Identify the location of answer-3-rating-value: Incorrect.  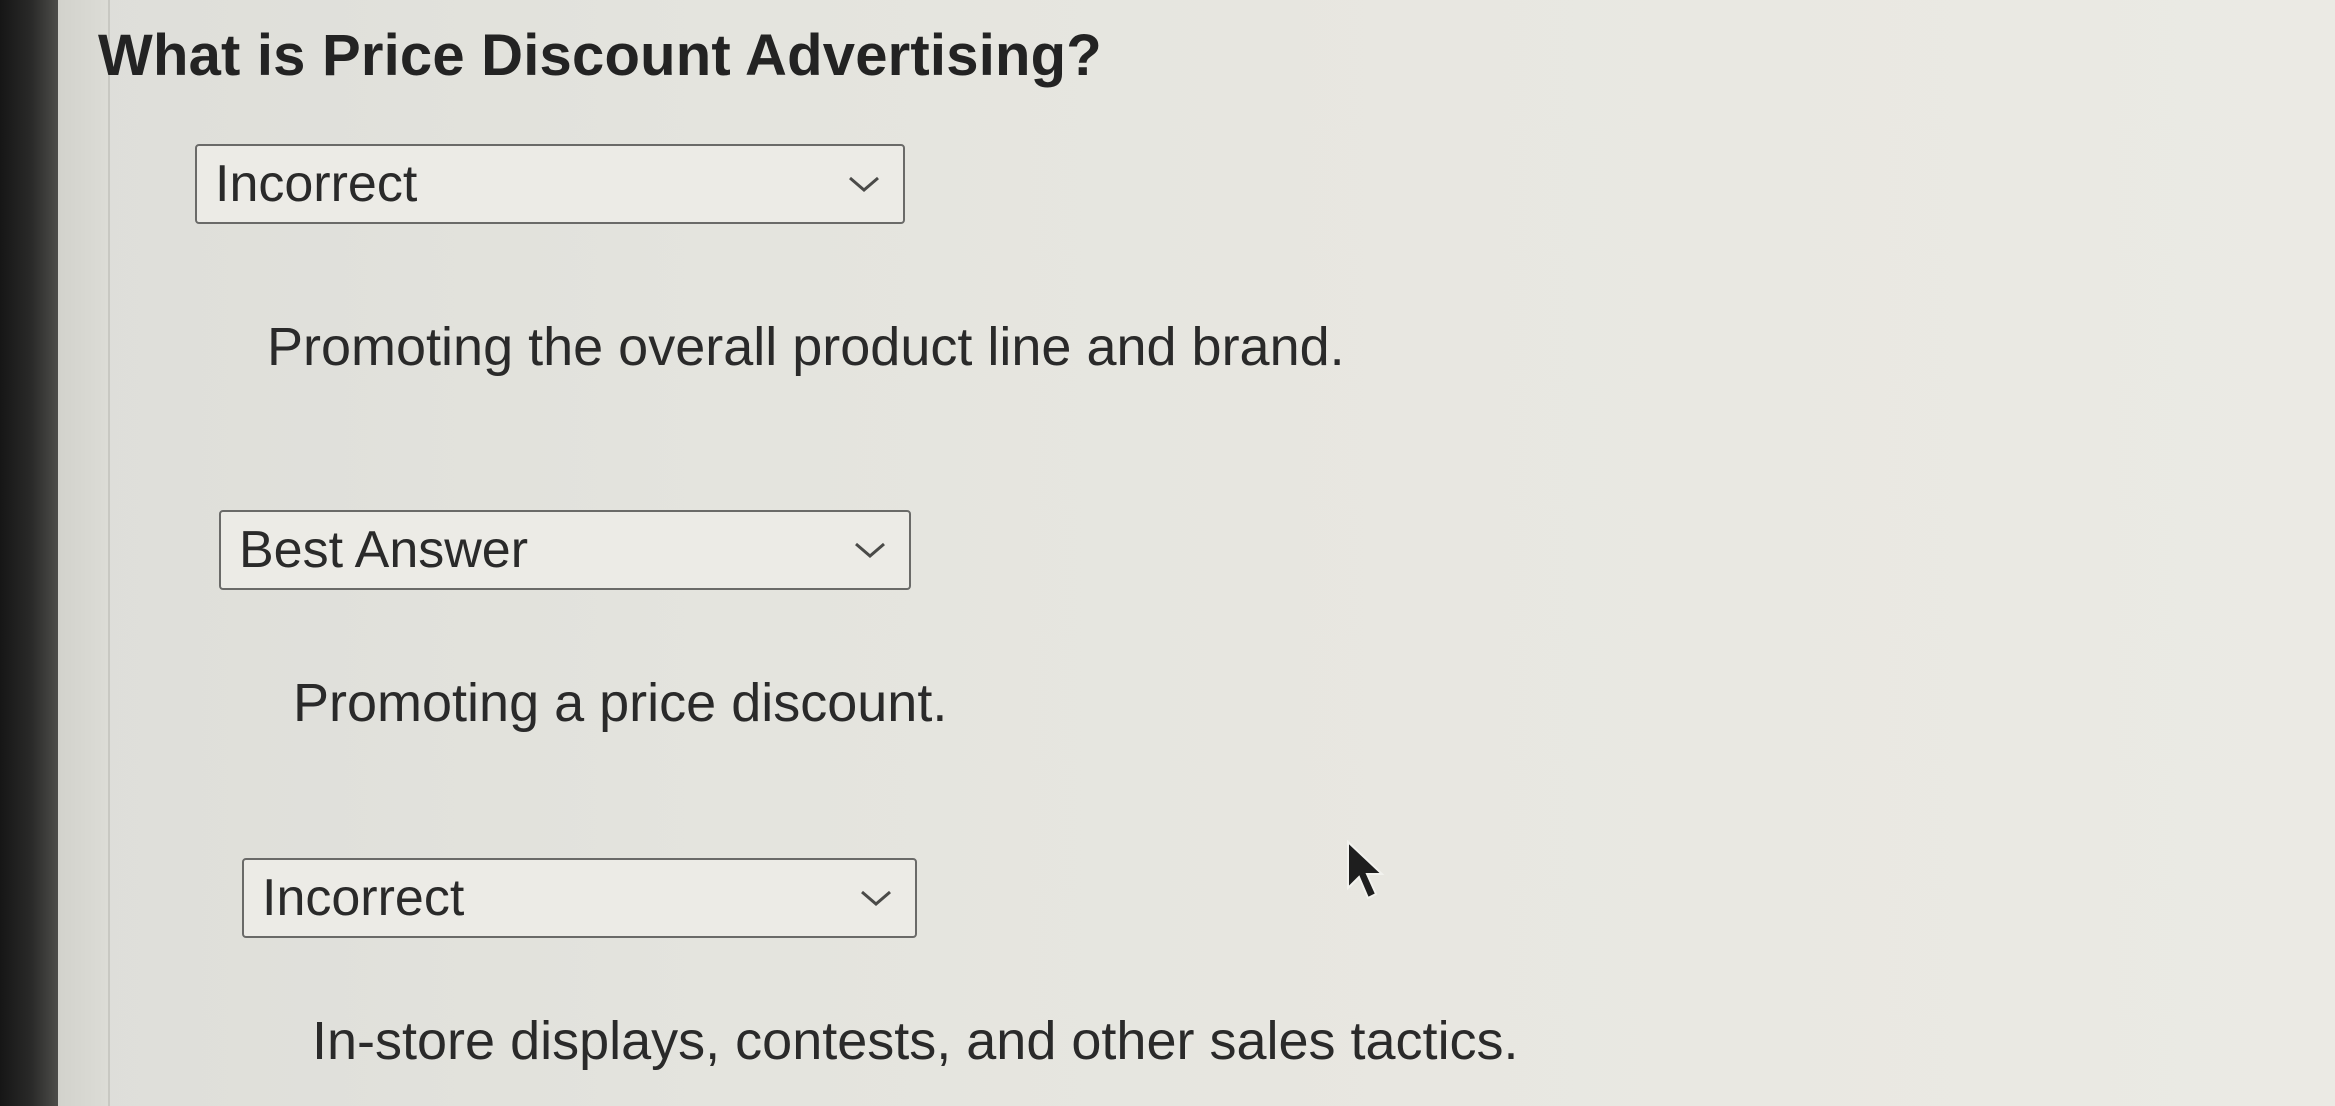
(363, 898).